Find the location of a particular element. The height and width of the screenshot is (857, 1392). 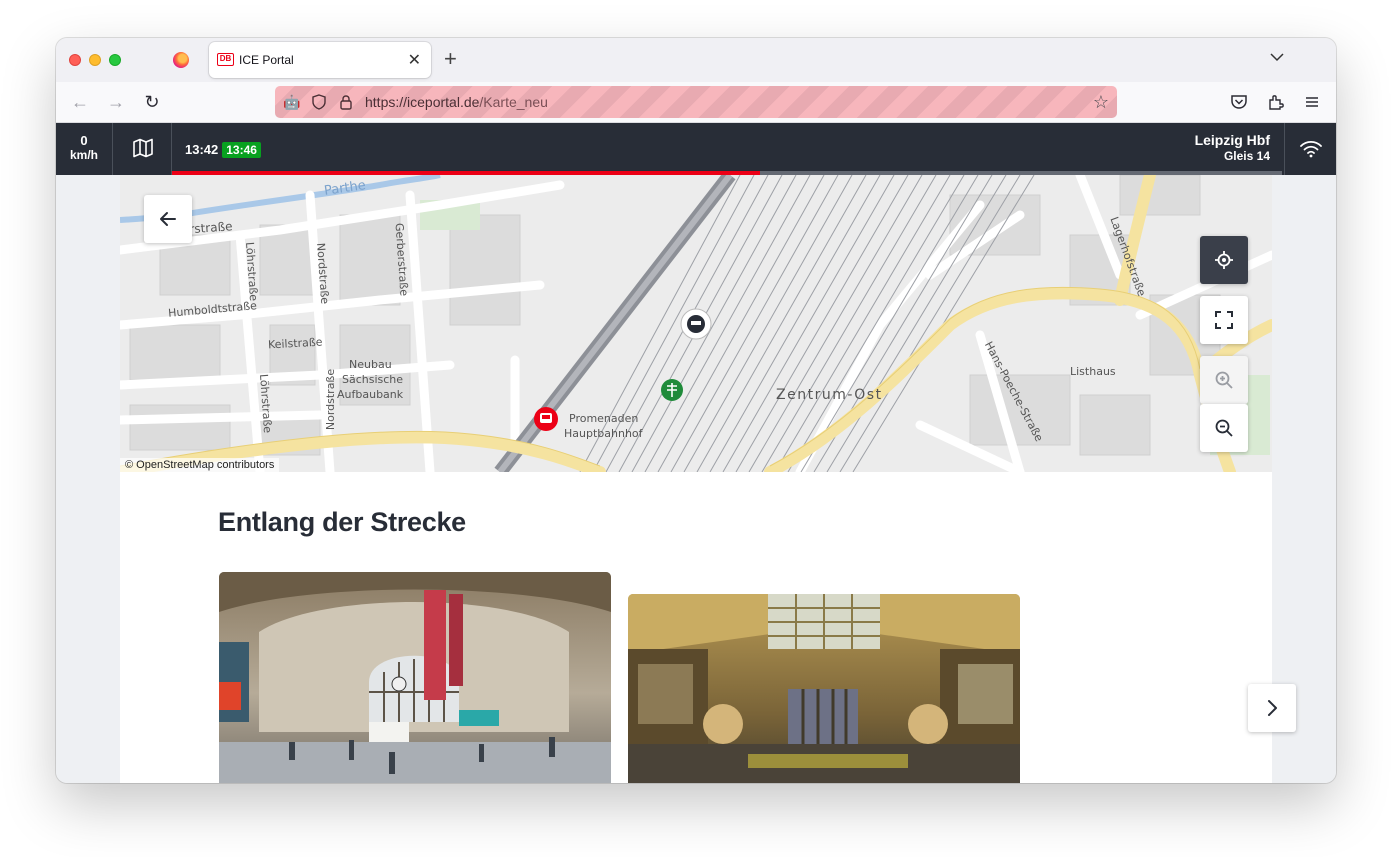

back-arrow-icon: ← is located at coordinates (80, 102).